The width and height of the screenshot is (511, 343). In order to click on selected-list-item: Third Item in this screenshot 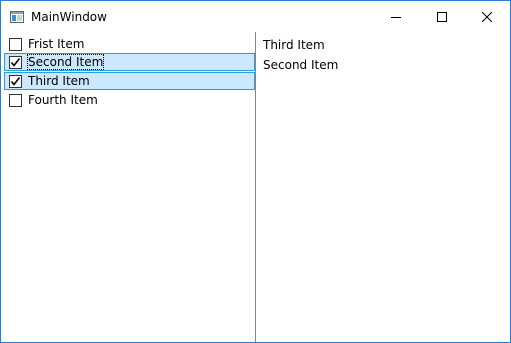, I will do `click(294, 45)`.